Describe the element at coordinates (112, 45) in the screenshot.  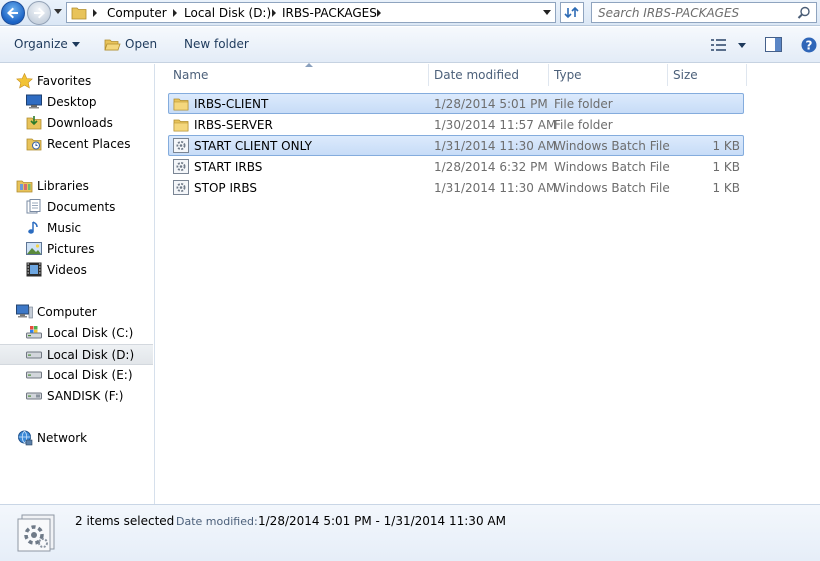
I see `open-folder-icon` at that location.